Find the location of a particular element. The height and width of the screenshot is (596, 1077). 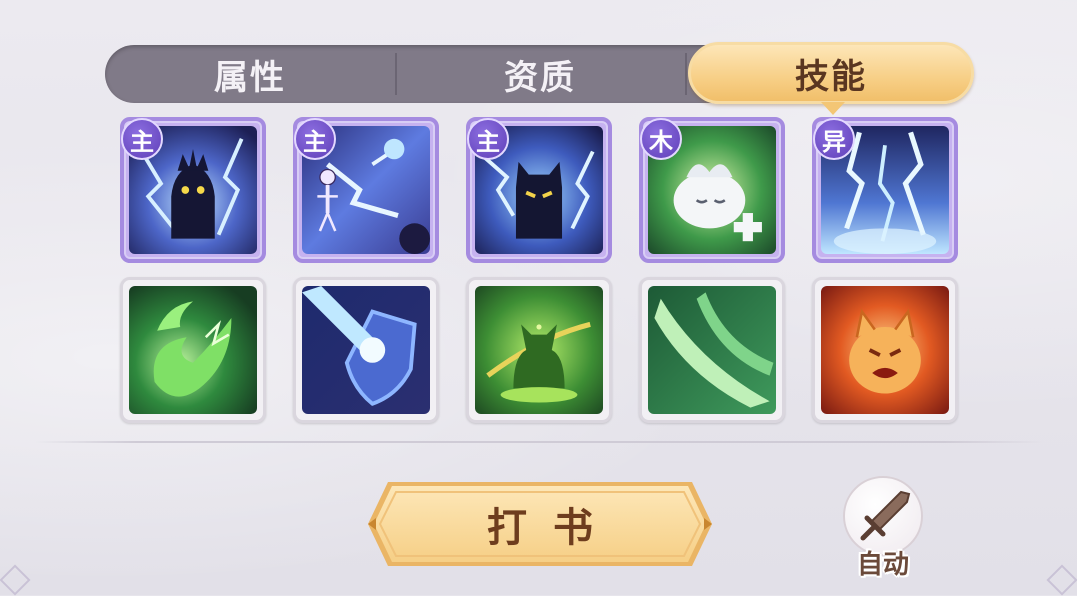

section-divider is located at coordinates (540, 442).